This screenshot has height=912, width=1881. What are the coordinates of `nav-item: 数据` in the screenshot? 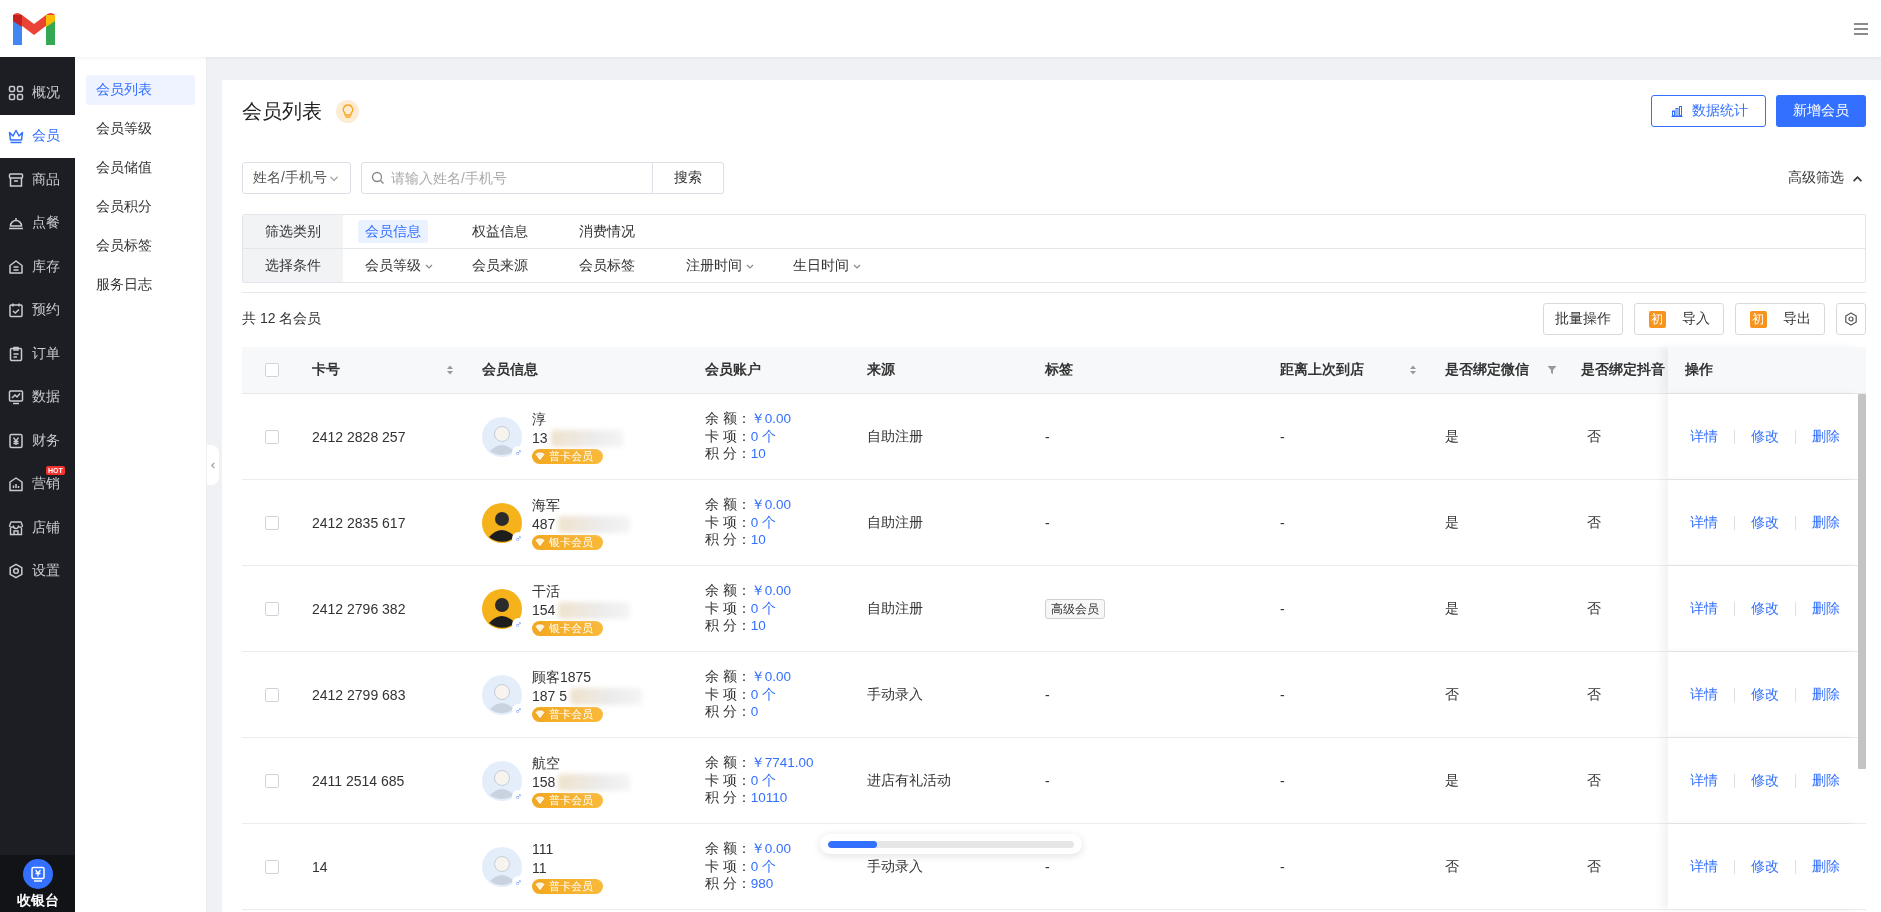 It's located at (37, 397).